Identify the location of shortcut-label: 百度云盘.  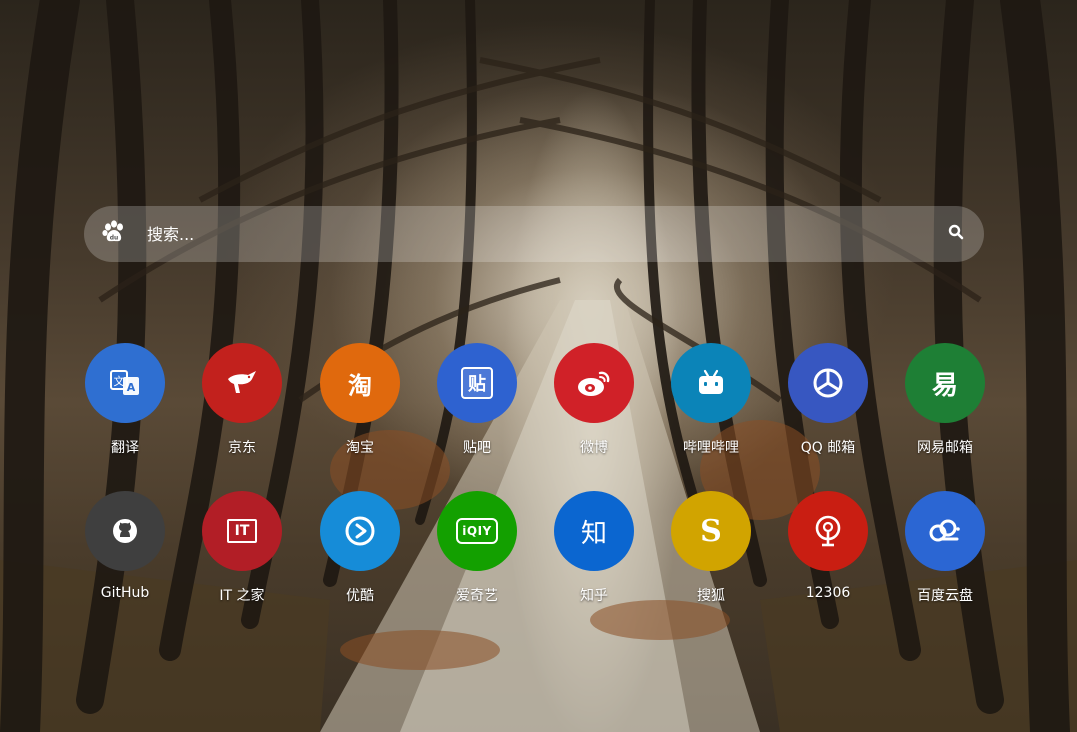
(945, 596).